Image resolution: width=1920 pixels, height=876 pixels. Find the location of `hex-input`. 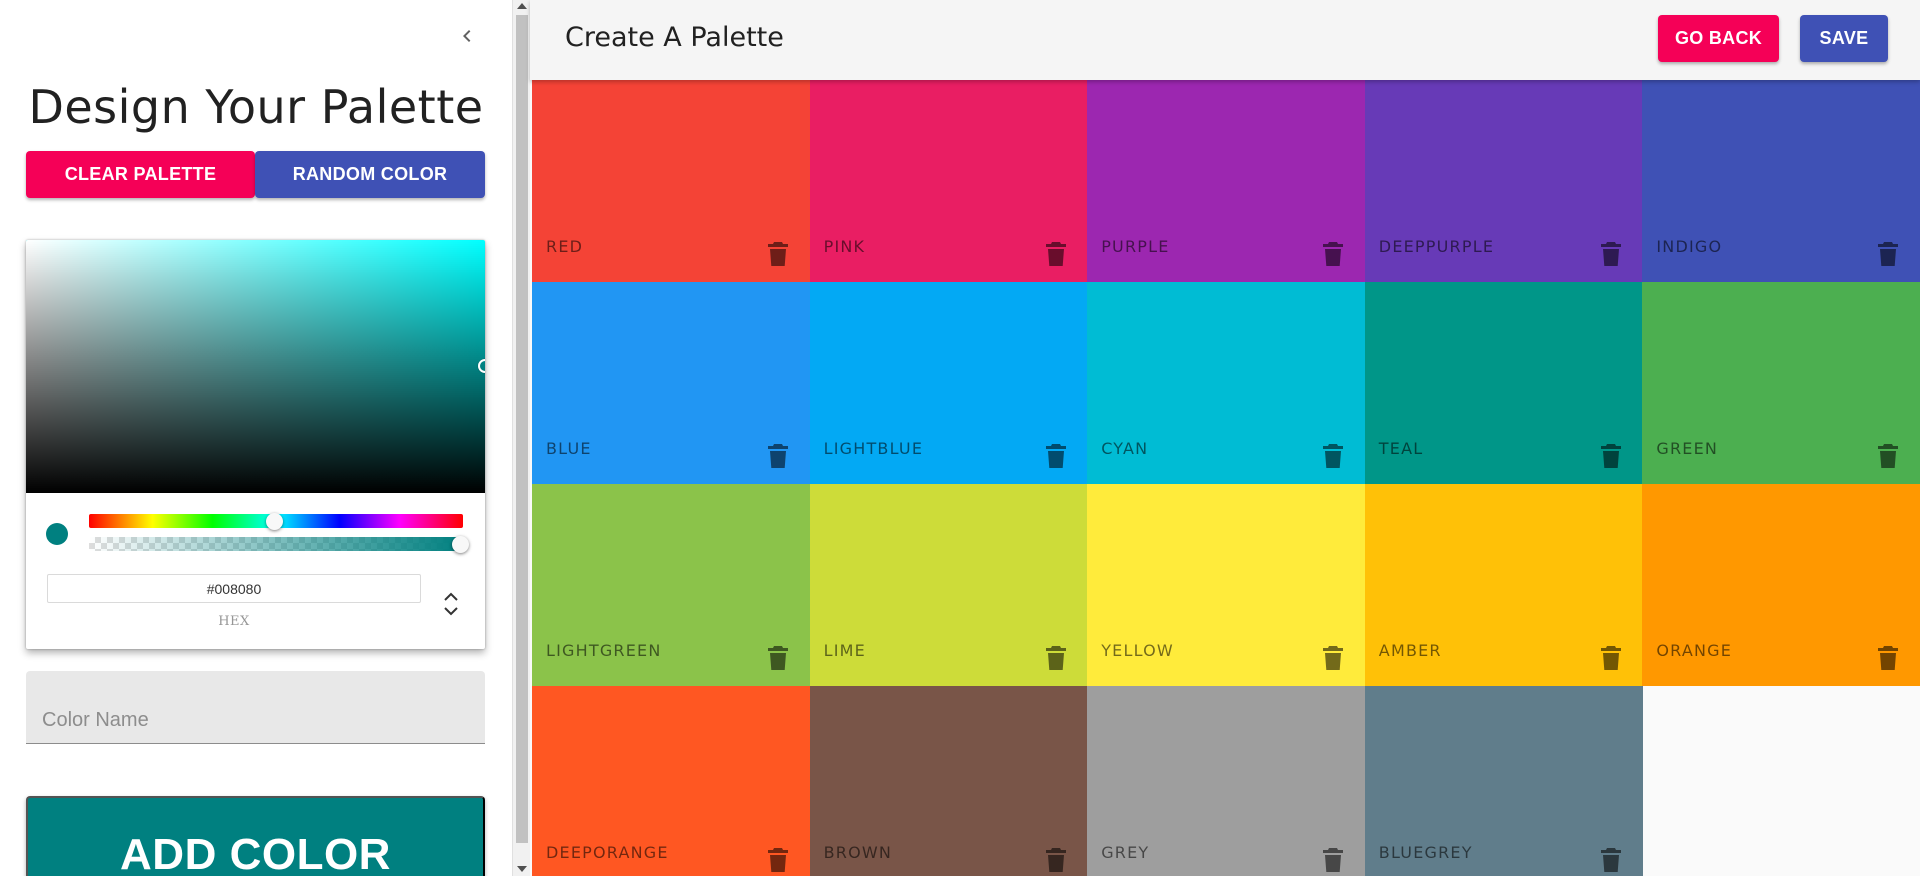

hex-input is located at coordinates (234, 588).